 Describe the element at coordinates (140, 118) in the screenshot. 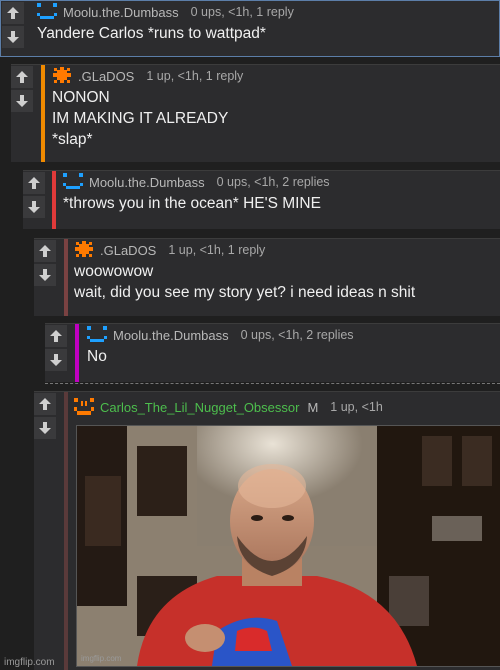

I see `comment-text: NONON IM MAKING IT ALREADY *slap*` at that location.